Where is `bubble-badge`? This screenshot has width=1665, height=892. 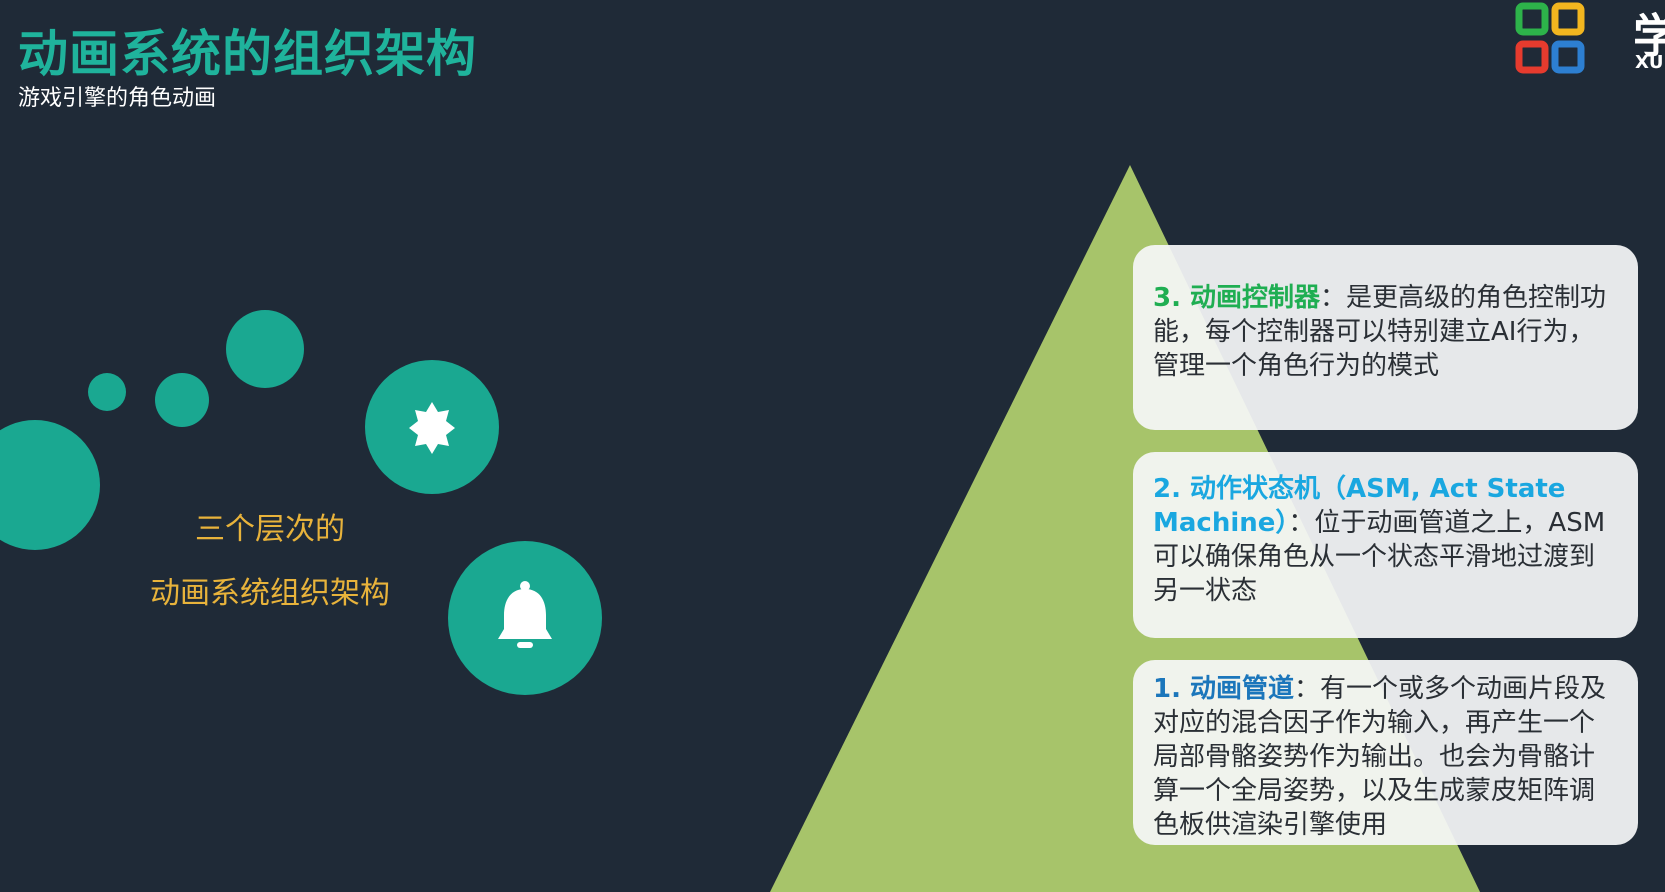
bubble-badge is located at coordinates (432, 427).